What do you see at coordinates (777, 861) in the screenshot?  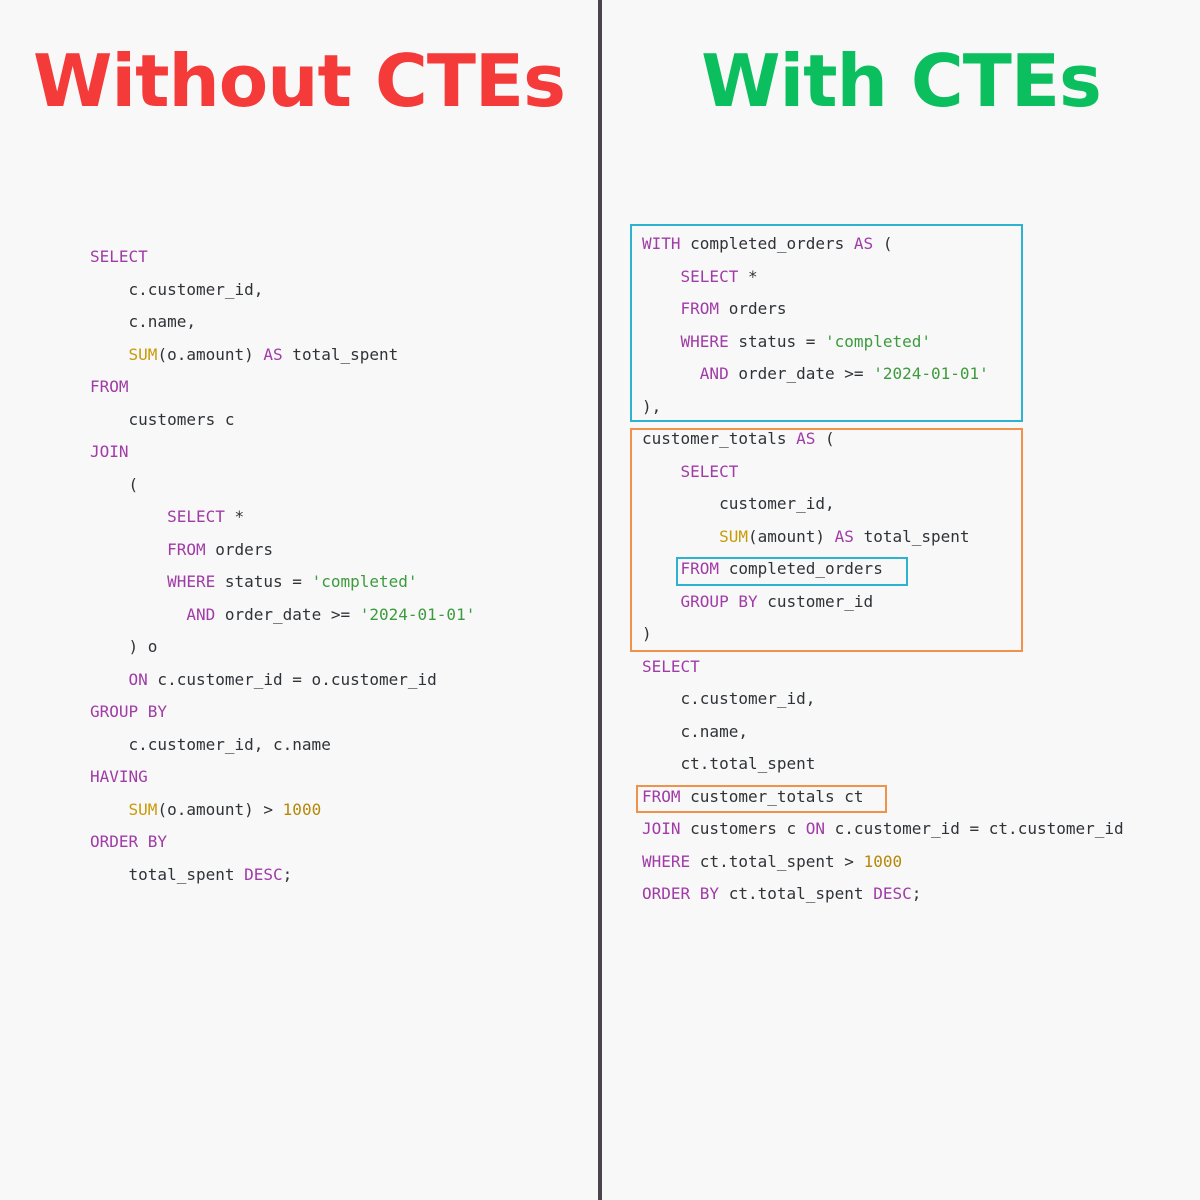 I see `code-text: ct.total_spent >` at bounding box center [777, 861].